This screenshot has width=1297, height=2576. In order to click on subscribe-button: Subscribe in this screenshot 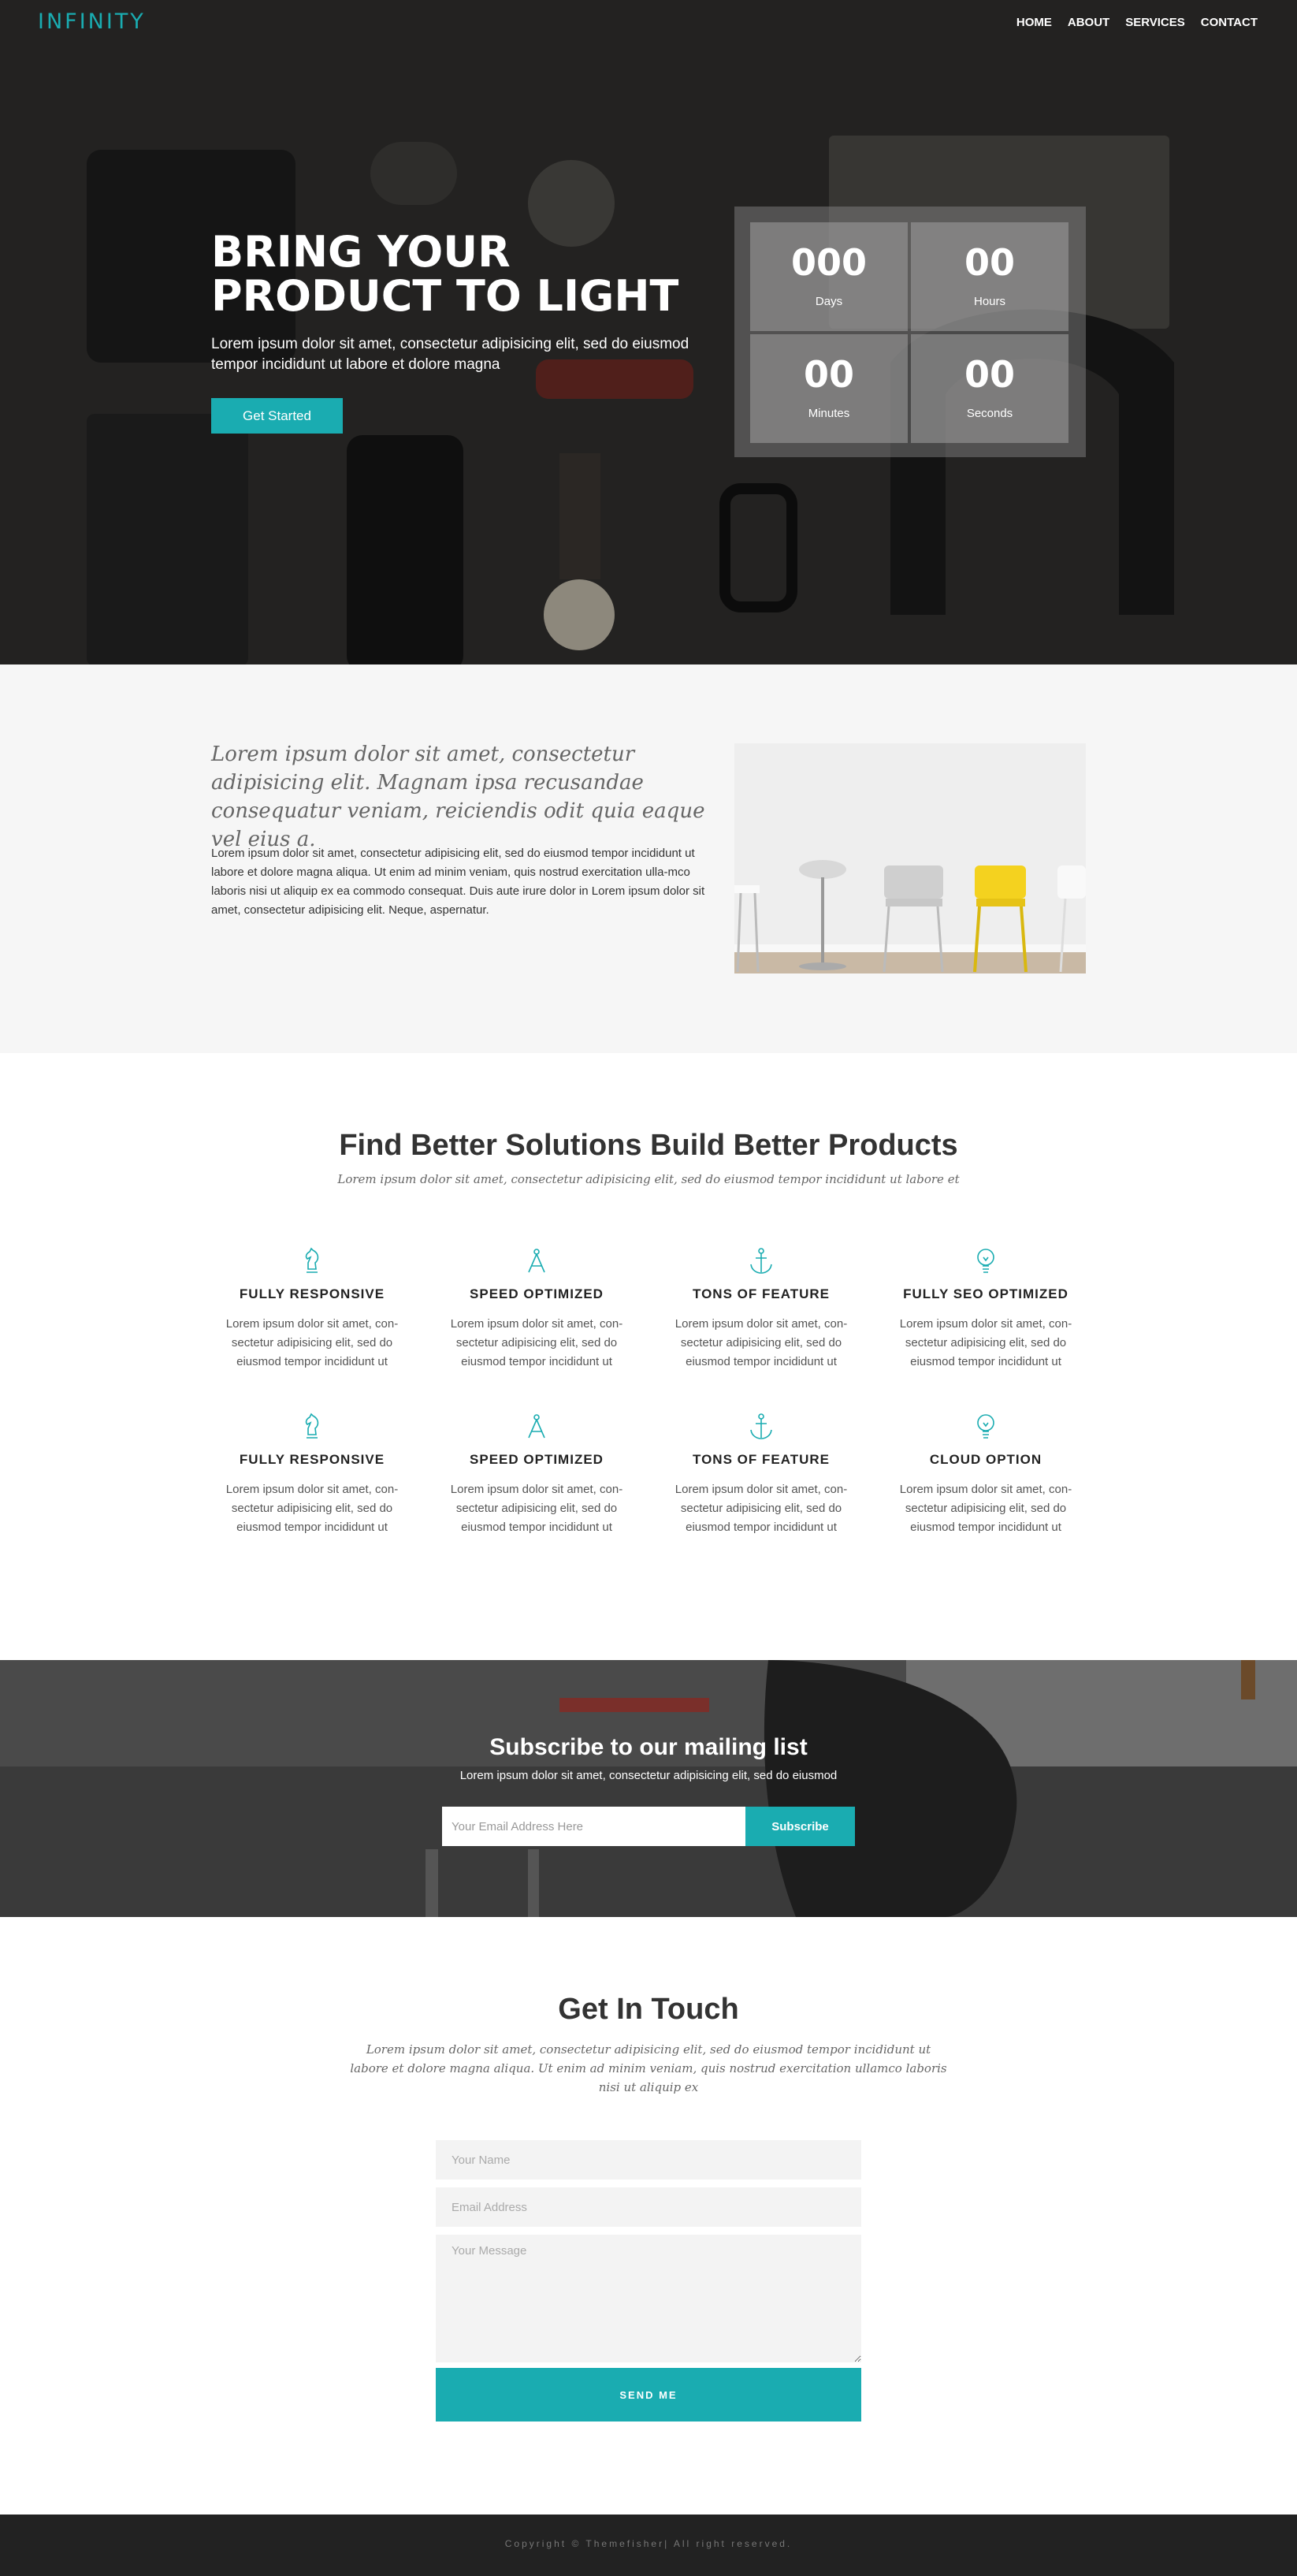, I will do `click(800, 1826)`.